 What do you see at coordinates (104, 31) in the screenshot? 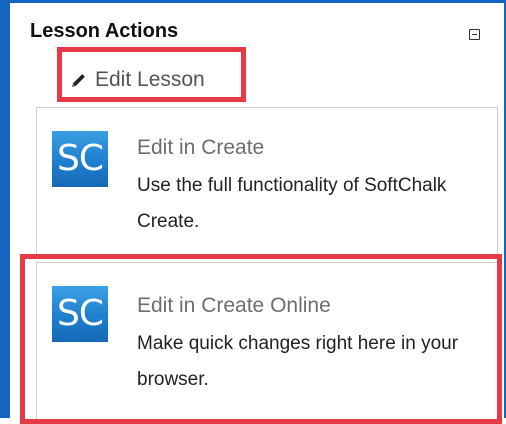
I see `panel-title: Lesson Actions` at bounding box center [104, 31].